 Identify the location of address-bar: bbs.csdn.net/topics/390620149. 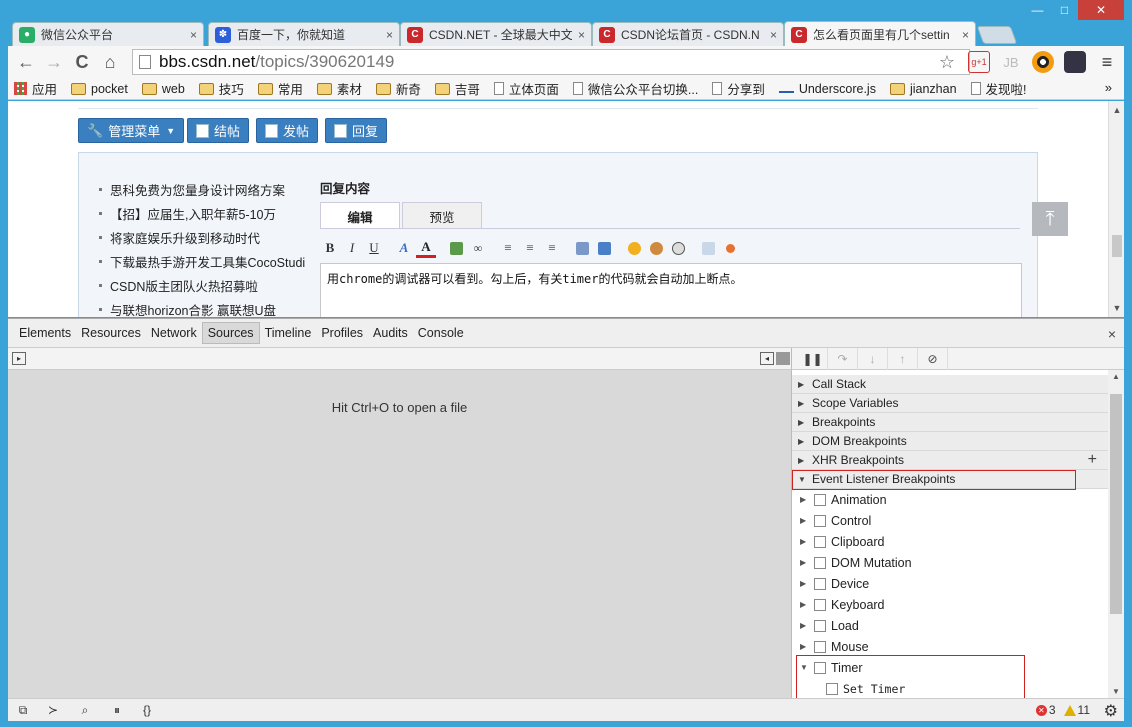
(551, 62).